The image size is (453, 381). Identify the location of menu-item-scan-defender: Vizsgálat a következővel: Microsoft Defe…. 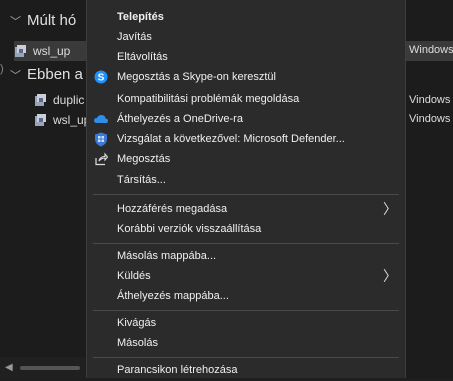
(246, 139).